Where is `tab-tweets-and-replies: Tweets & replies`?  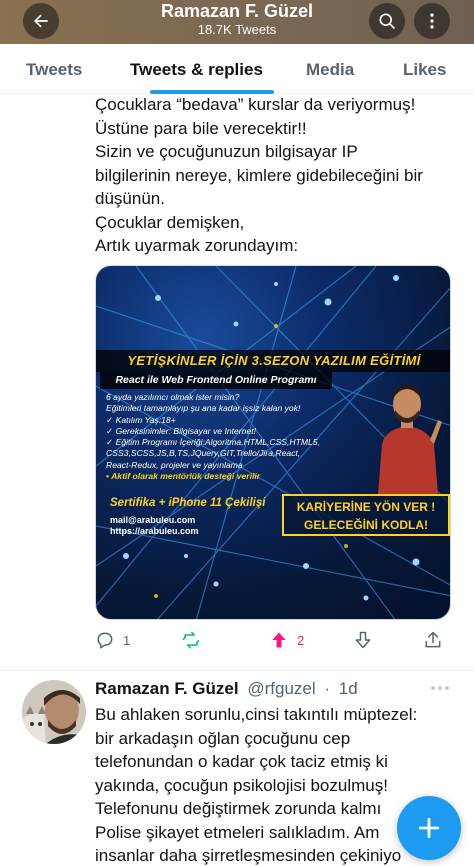
tab-tweets-and-replies: Tweets & replies is located at coordinates (196, 70).